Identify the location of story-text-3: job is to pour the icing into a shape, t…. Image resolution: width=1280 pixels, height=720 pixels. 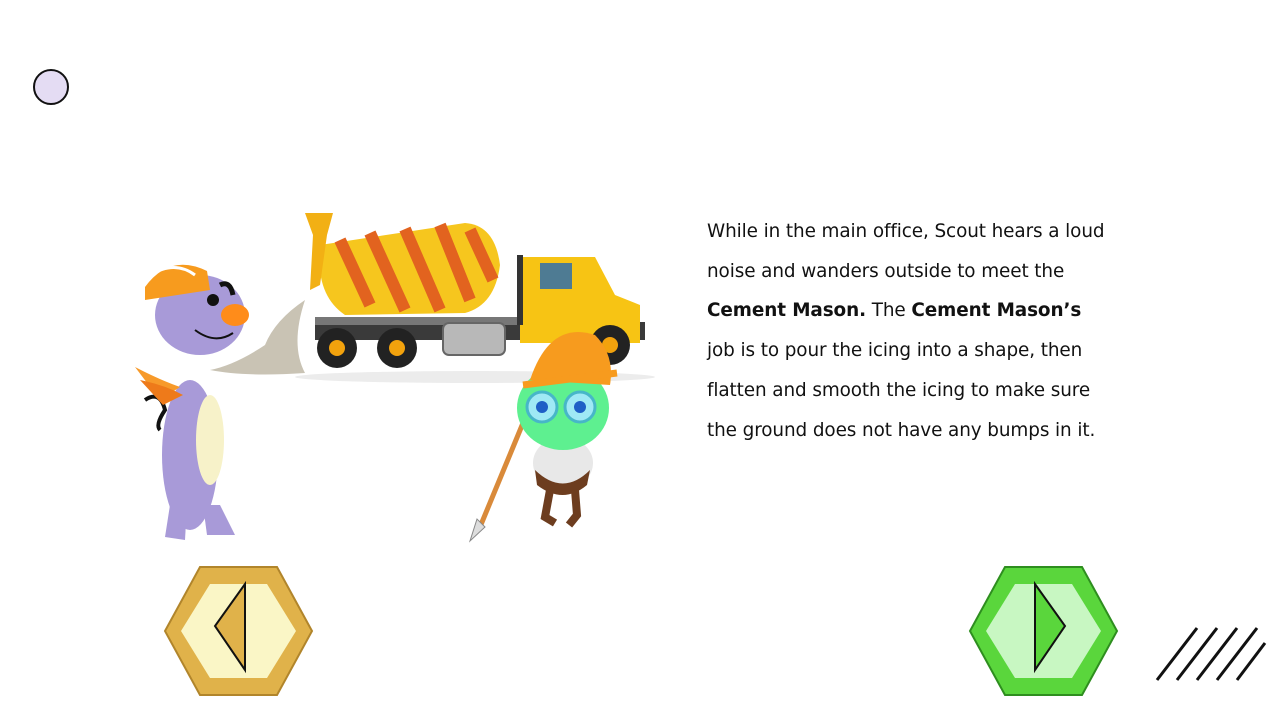
(901, 390).